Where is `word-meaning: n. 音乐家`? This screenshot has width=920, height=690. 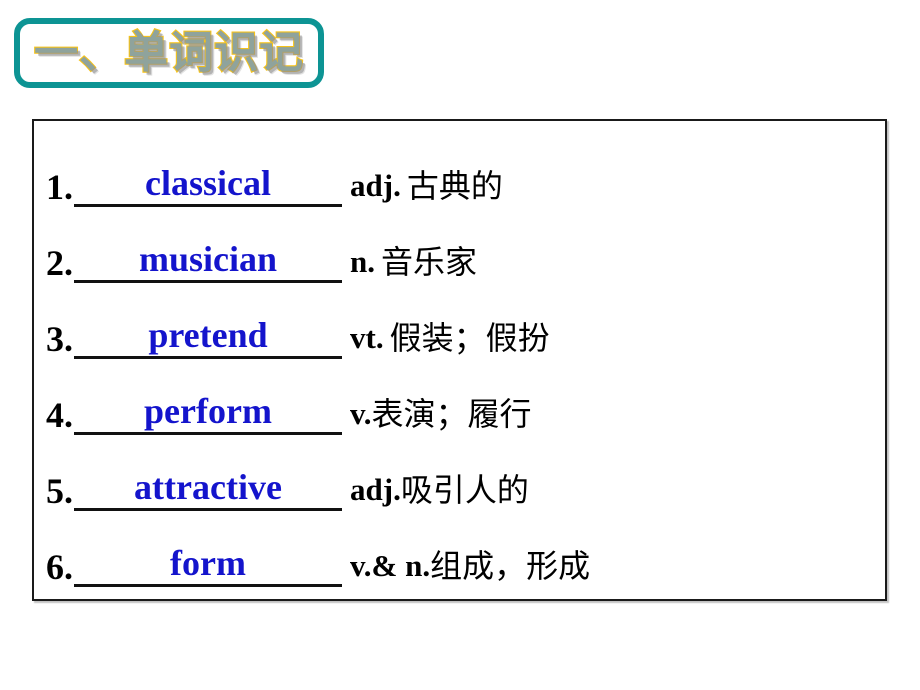 word-meaning: n. 音乐家 is located at coordinates (409, 262).